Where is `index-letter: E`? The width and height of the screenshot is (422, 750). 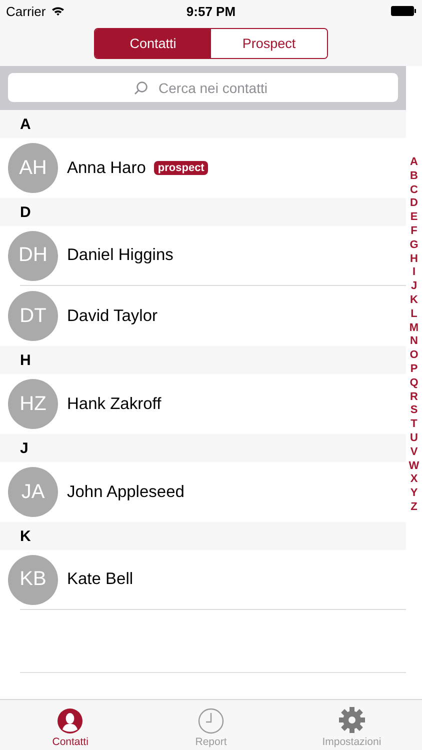 index-letter: E is located at coordinates (414, 218).